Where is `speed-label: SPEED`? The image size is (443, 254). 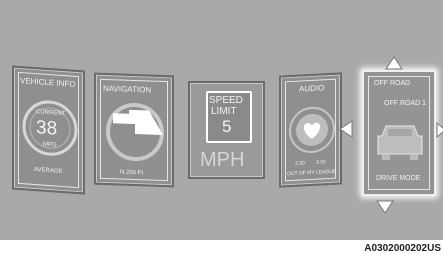 speed-label: SPEED is located at coordinates (226, 100).